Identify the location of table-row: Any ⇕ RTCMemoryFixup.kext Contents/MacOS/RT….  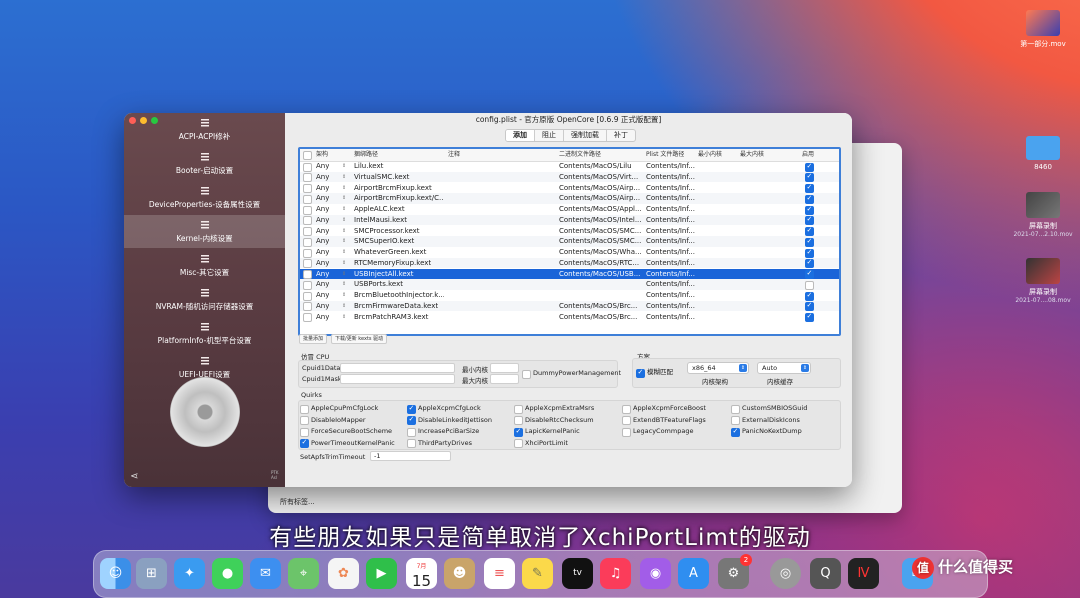
(569, 263).